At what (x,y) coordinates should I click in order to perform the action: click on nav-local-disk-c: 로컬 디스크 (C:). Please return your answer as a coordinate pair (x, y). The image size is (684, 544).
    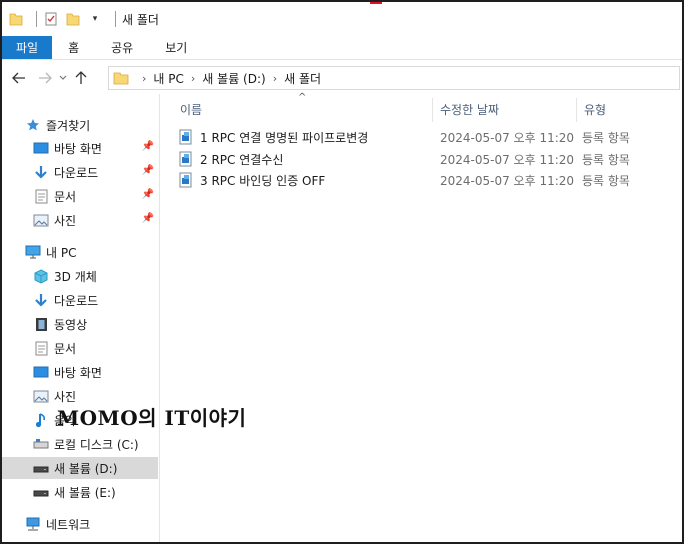
    Looking at the image, I should click on (80, 444).